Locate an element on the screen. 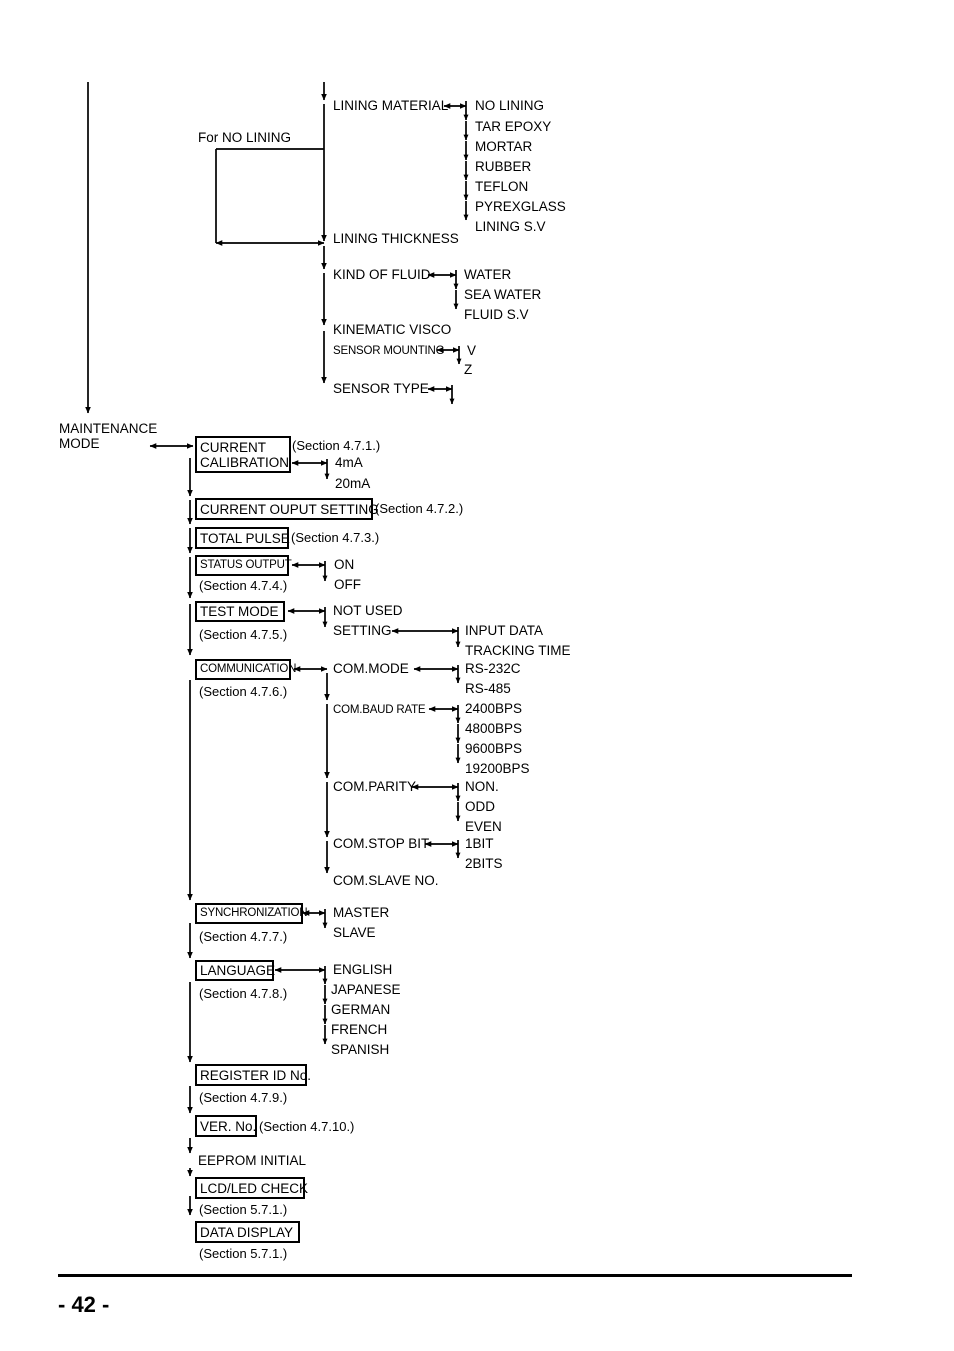 This screenshot has width=954, height=1351. option-no-lining: NO LINING is located at coordinates (510, 105).